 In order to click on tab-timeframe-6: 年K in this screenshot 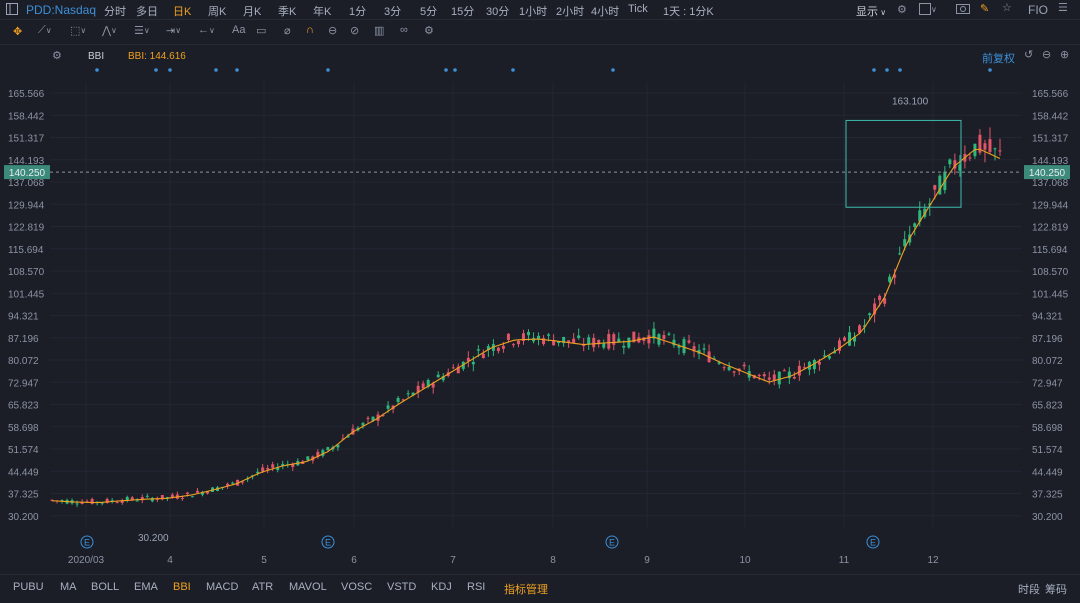, I will do `click(322, 11)`.